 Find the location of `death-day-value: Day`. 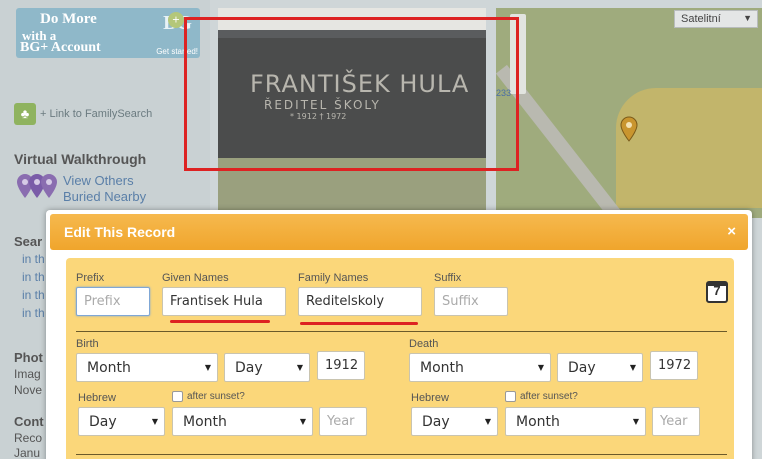

death-day-value: Day is located at coordinates (582, 368).